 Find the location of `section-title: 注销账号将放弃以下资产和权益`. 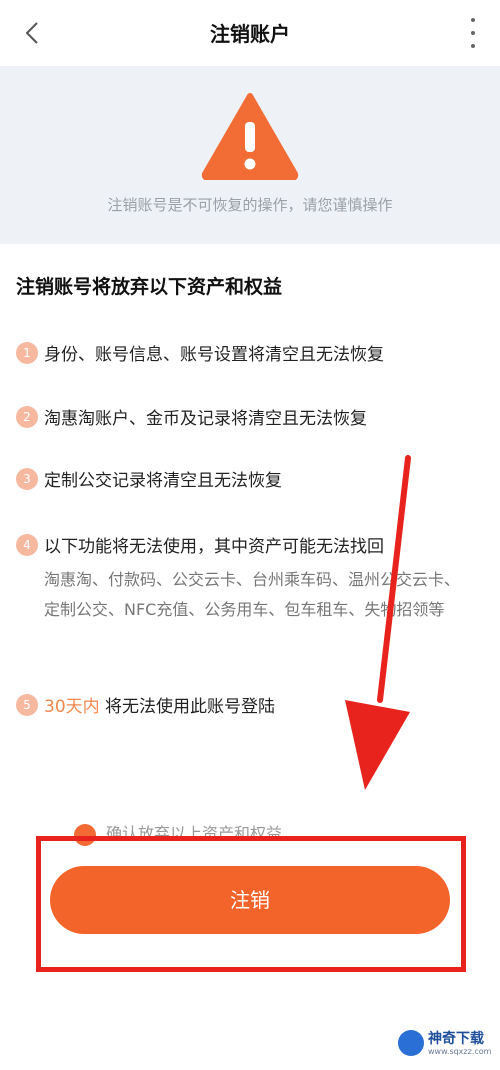

section-title: 注销账号将放弃以下资产和权益 is located at coordinates (149, 287).